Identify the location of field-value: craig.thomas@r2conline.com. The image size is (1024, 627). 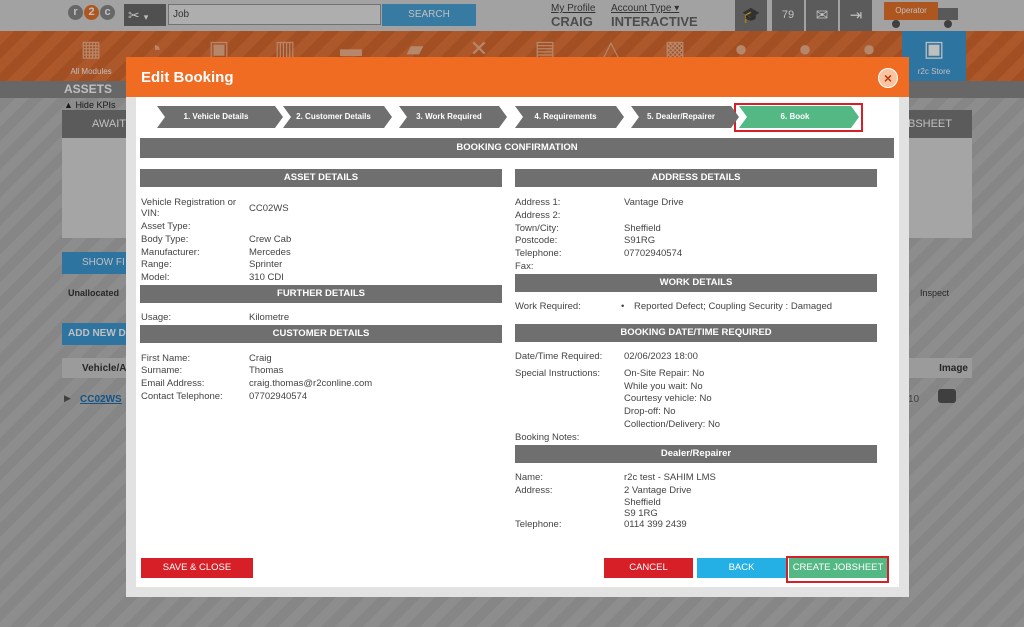
(311, 383).